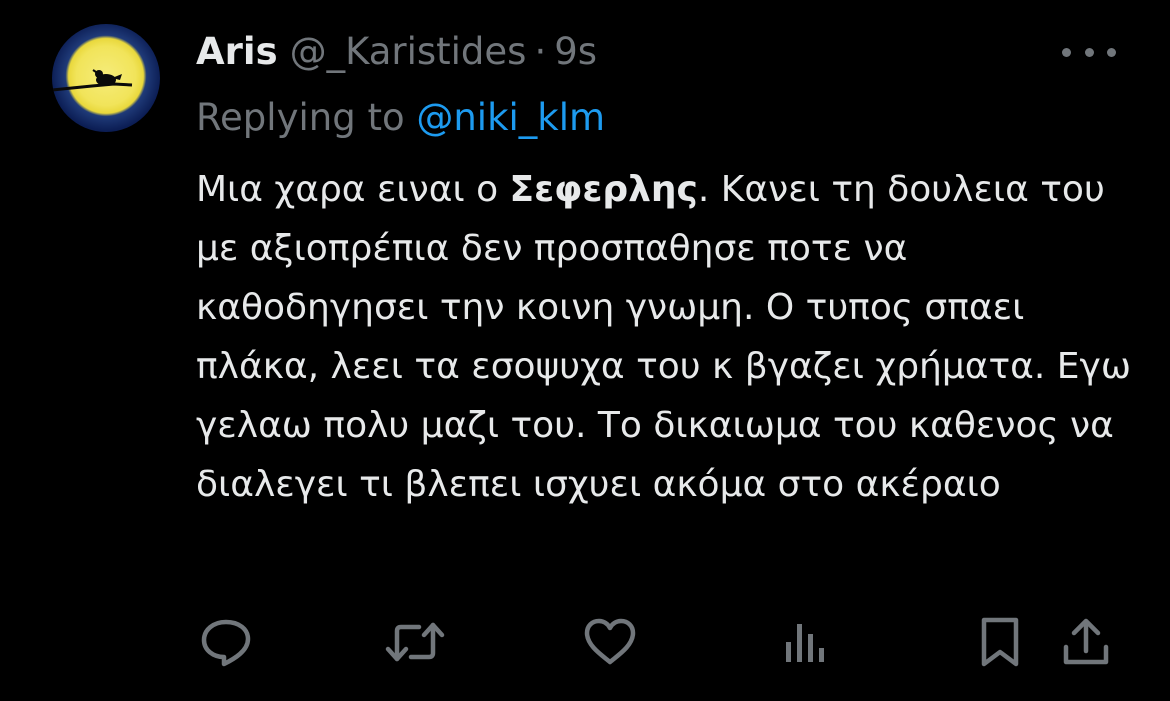 The image size is (1170, 701). I want to click on like-icon, so click(610, 641).